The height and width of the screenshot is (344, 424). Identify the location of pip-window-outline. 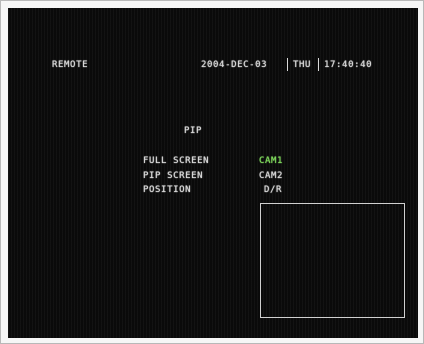
(332, 260).